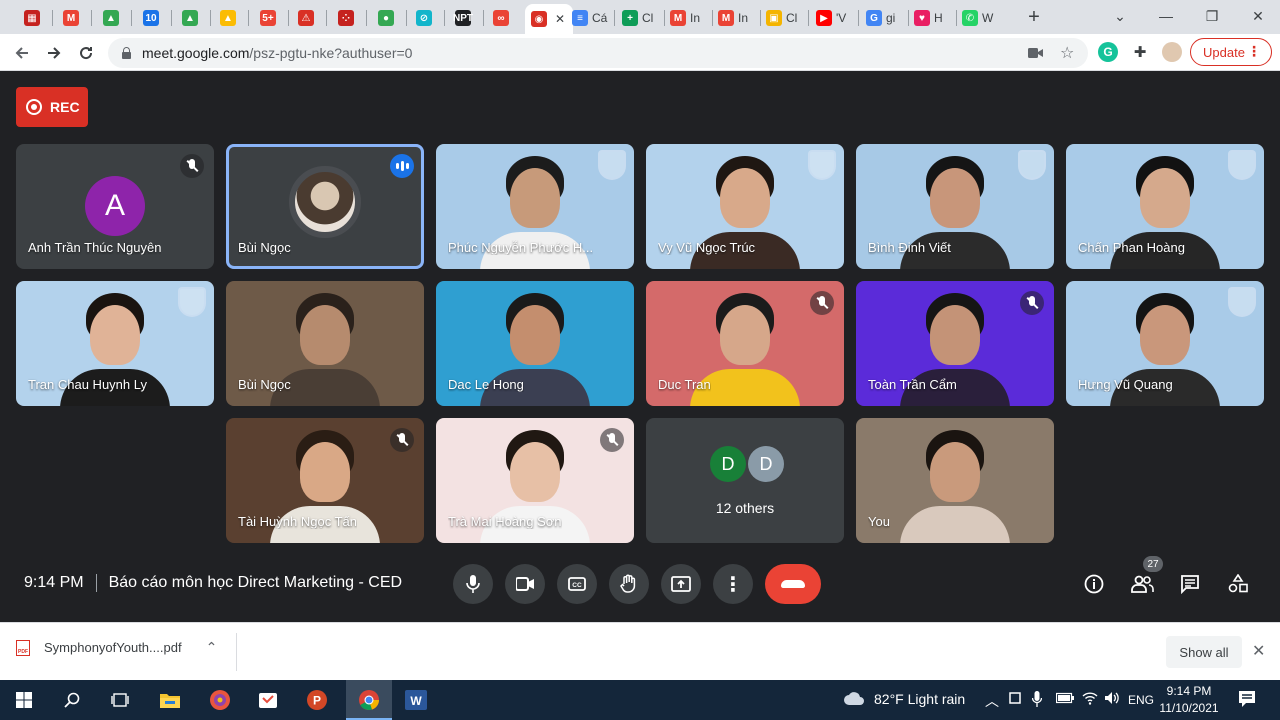 The width and height of the screenshot is (1280, 720). Describe the element at coordinates (1166, 16) in the screenshot. I see `minimize-button: —` at that location.